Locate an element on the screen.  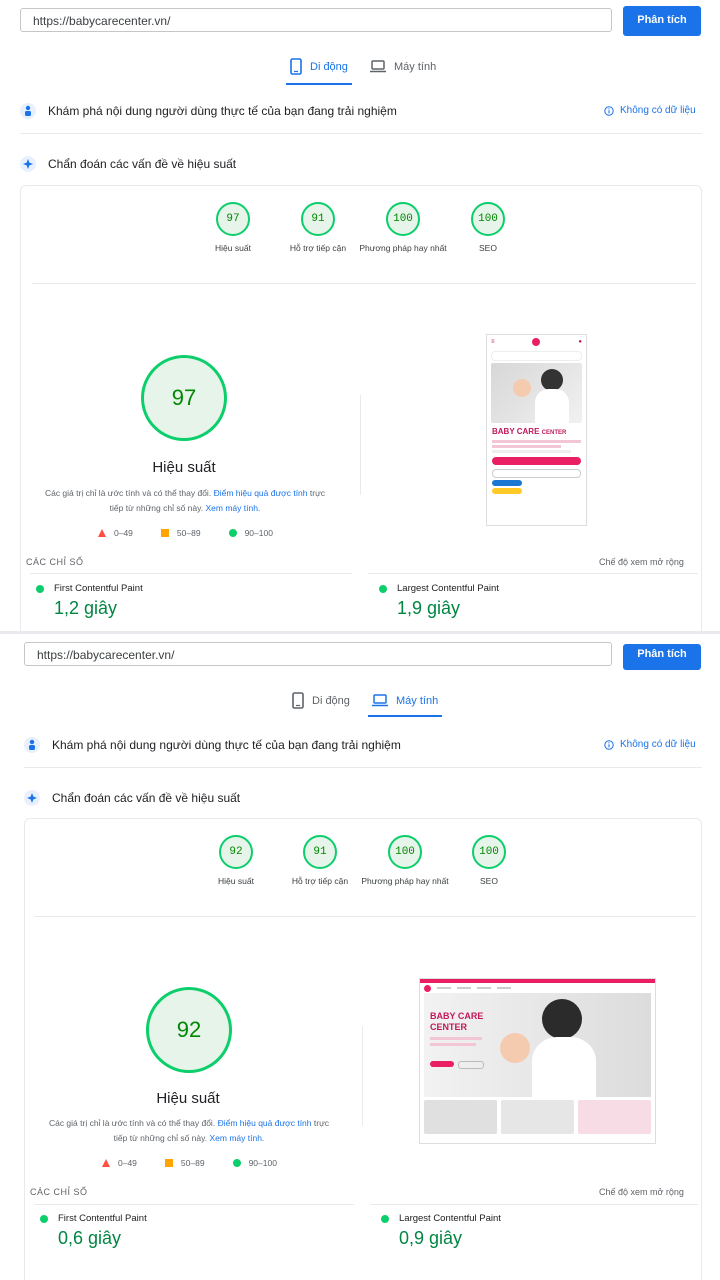
metric-fcp: First Contentful Paint 1,2 giây is located at coordinates (89, 601).